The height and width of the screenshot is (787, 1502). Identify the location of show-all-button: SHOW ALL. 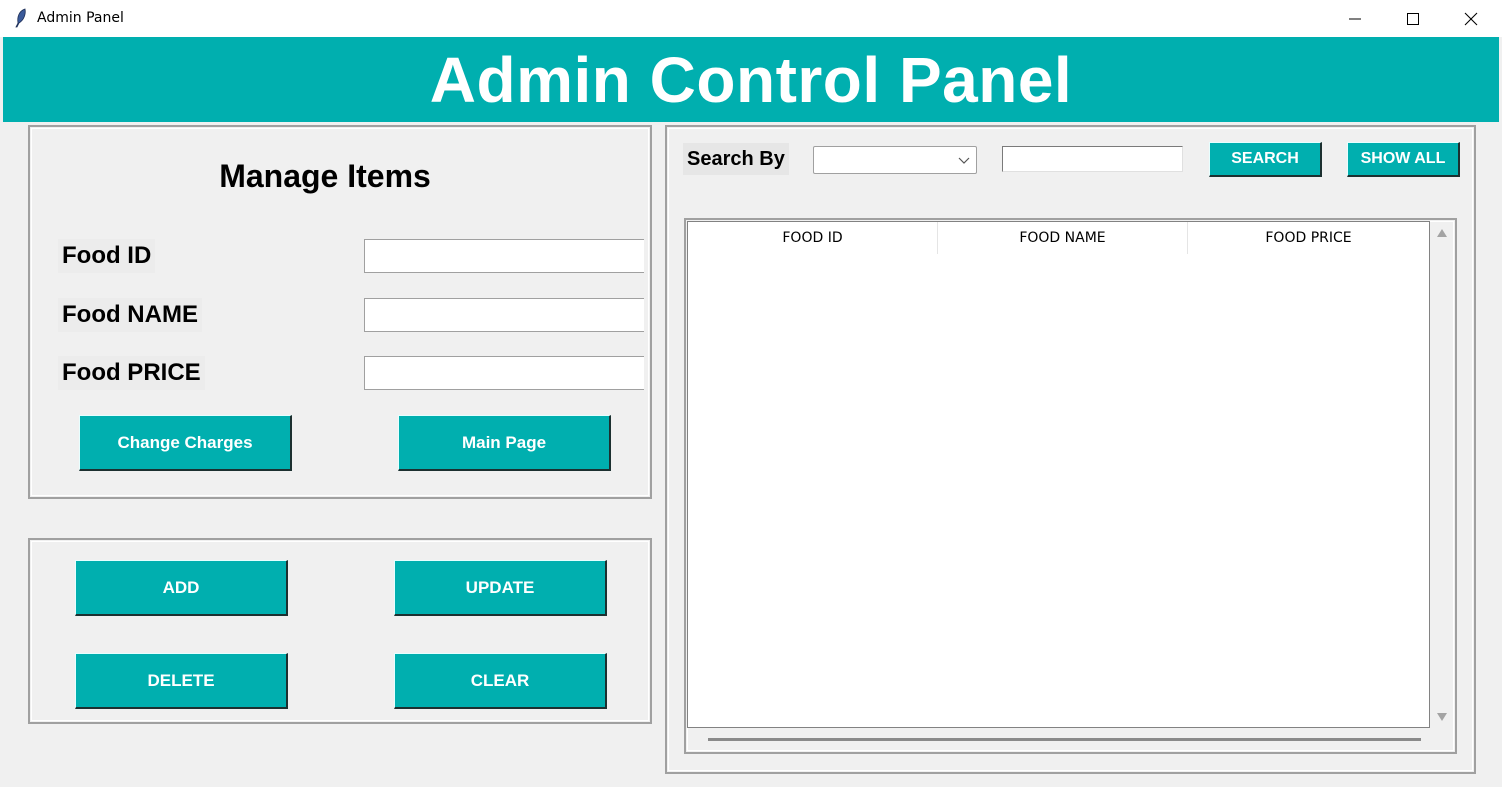
(1403, 159).